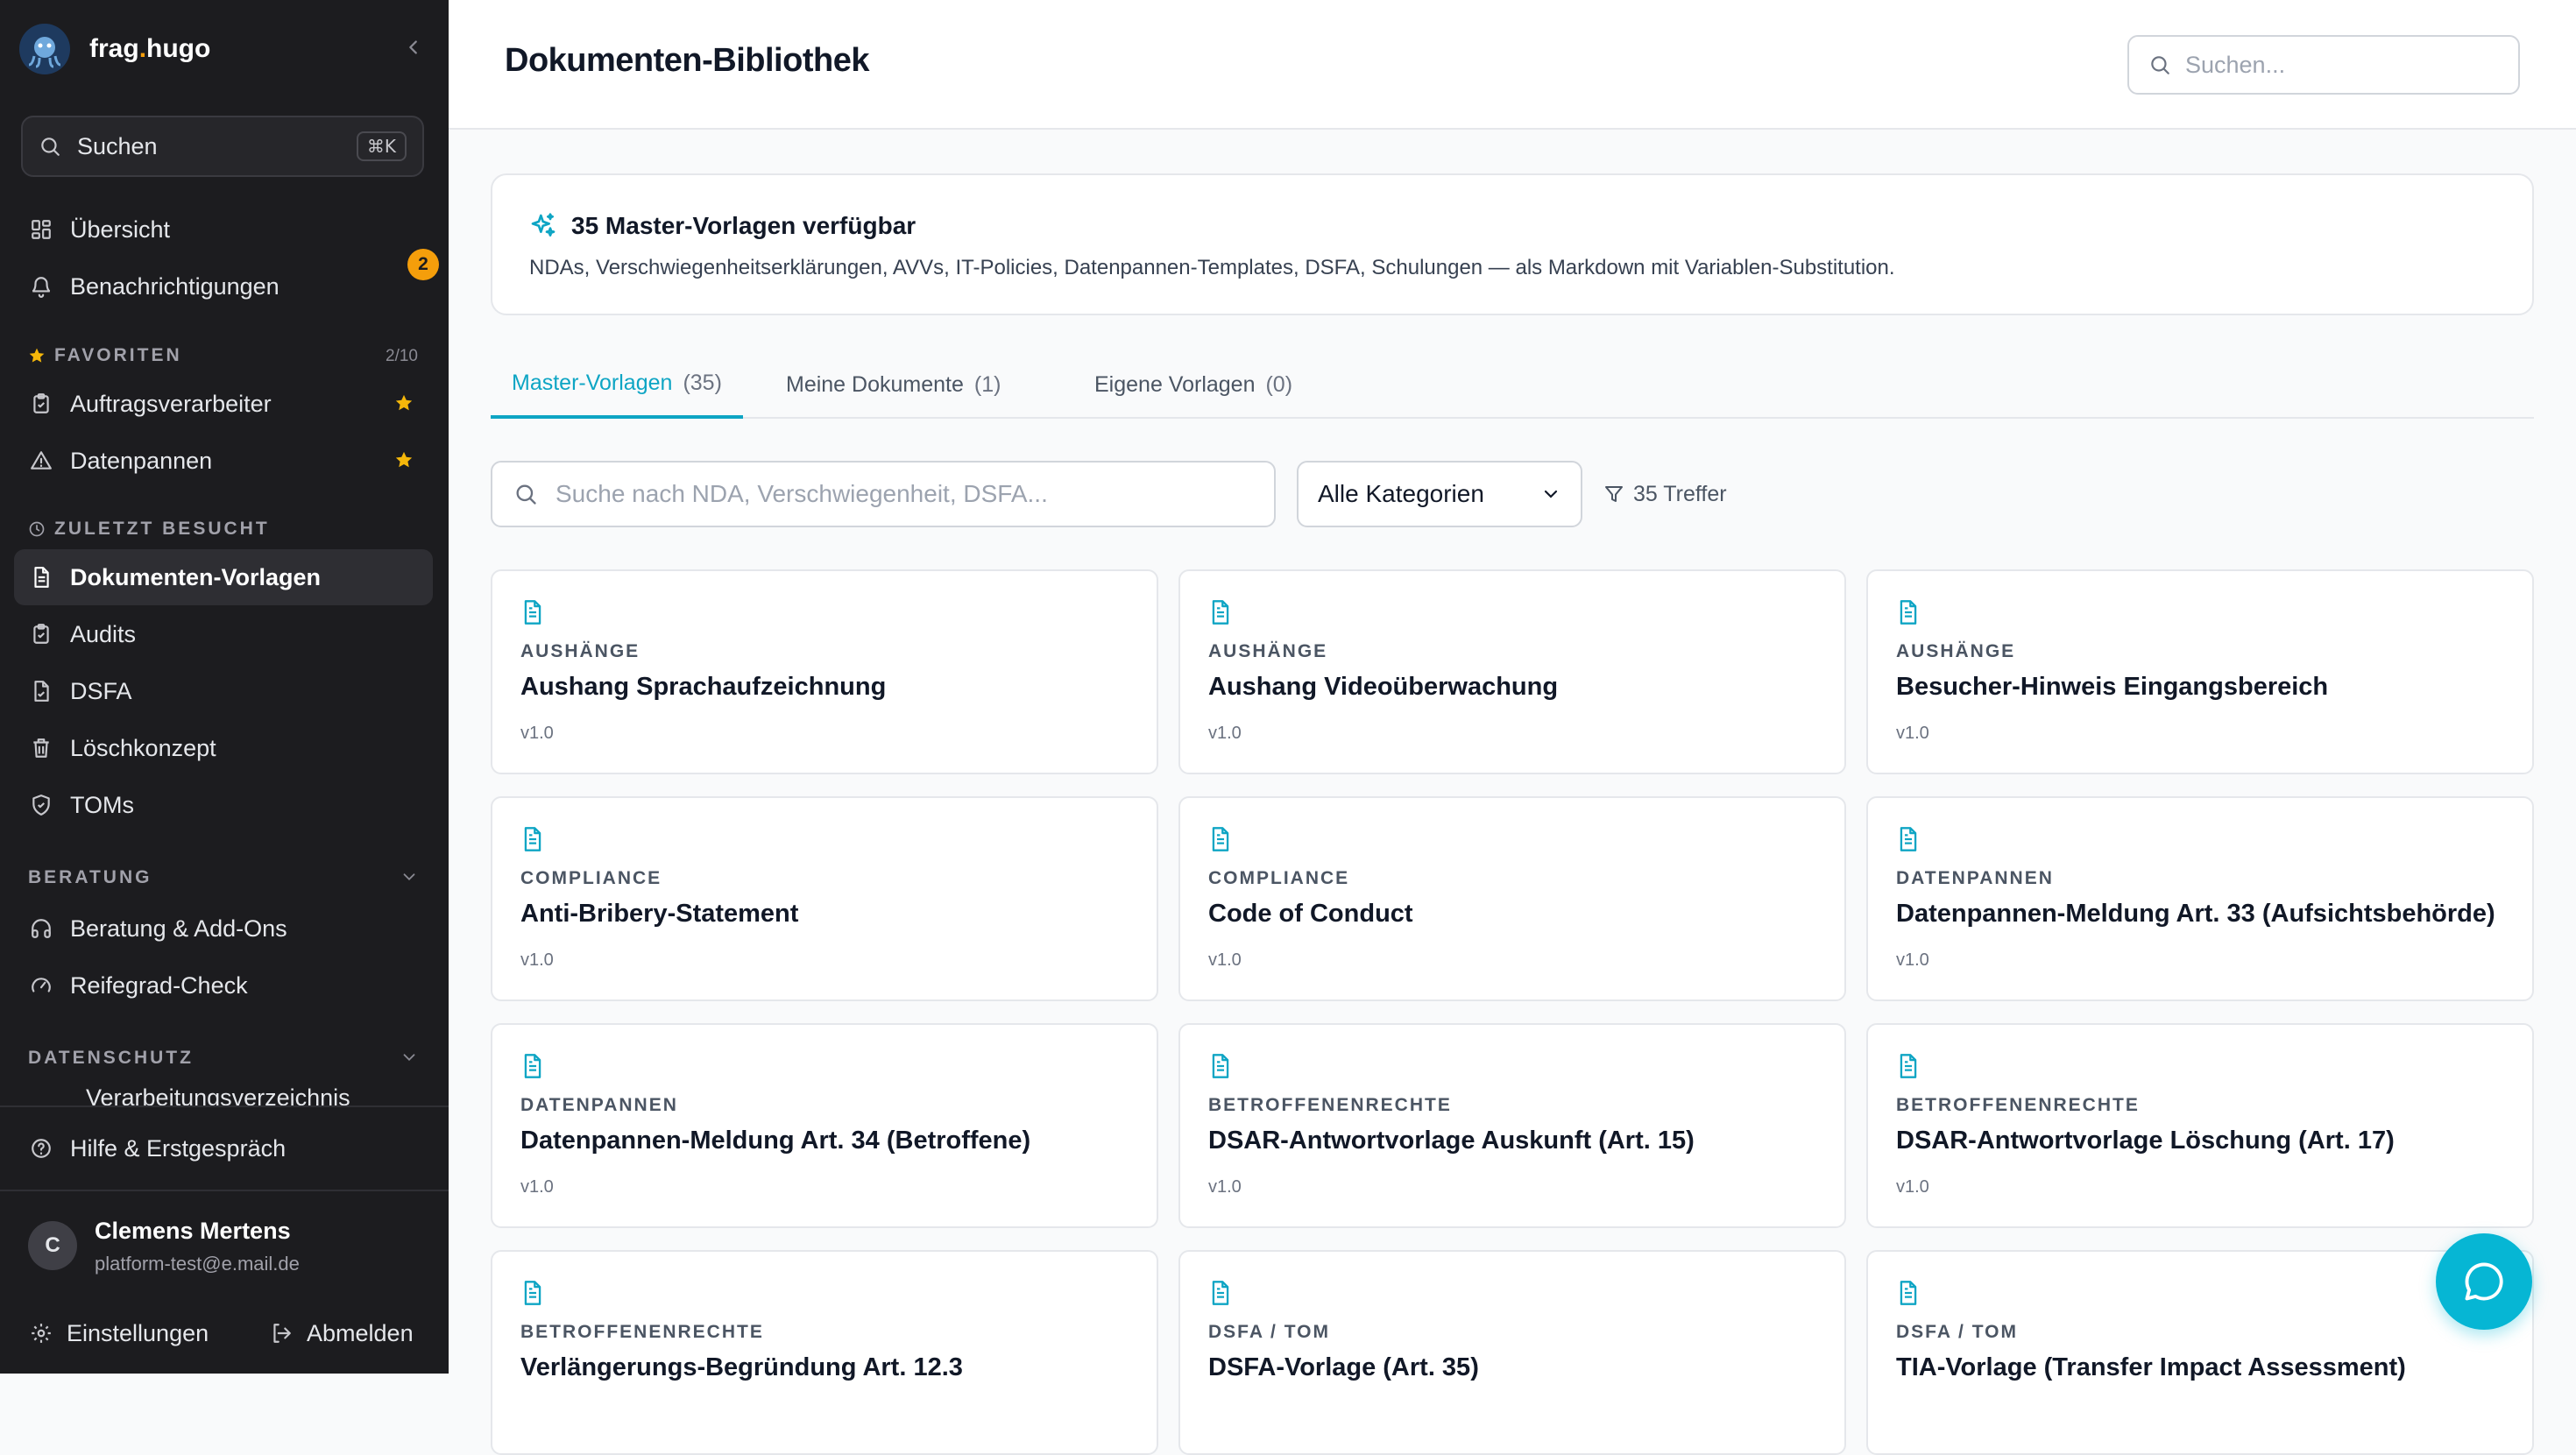 The image size is (2576, 1455). Describe the element at coordinates (775, 1141) in the screenshot. I see `template-title: Datenpannen-Meldung Art. 34 (Betroffene)` at that location.